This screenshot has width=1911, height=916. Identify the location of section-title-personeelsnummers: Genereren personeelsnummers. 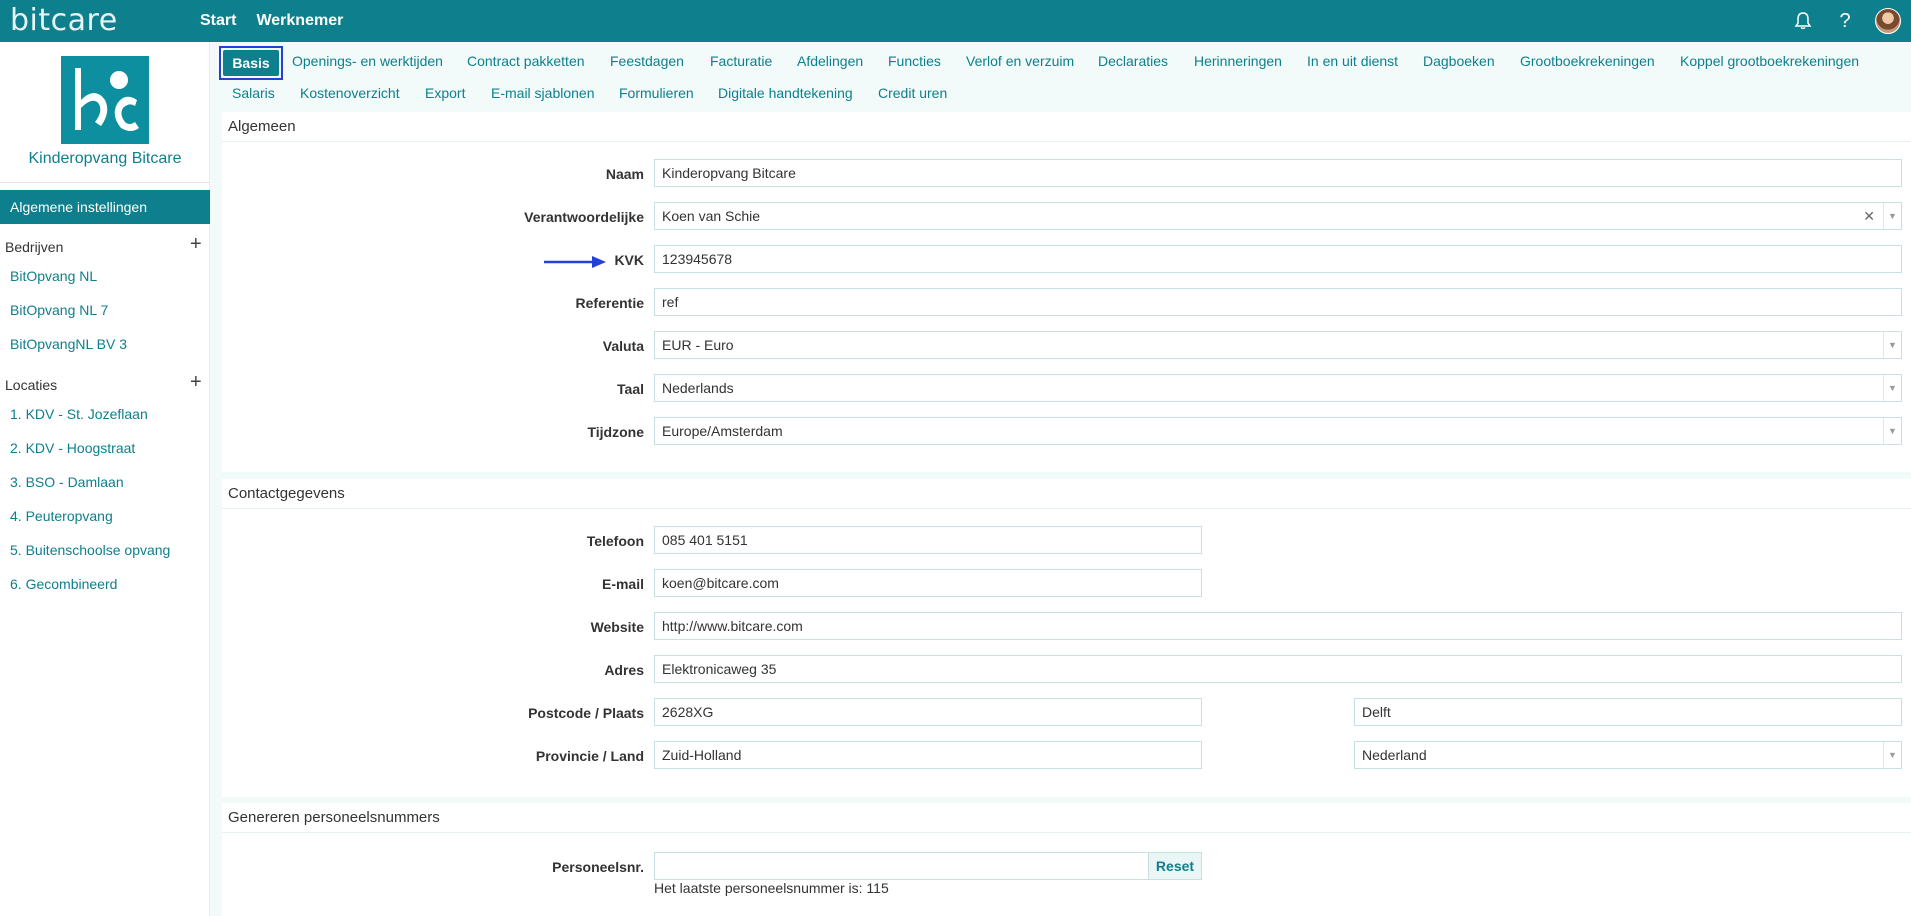
(1066, 818).